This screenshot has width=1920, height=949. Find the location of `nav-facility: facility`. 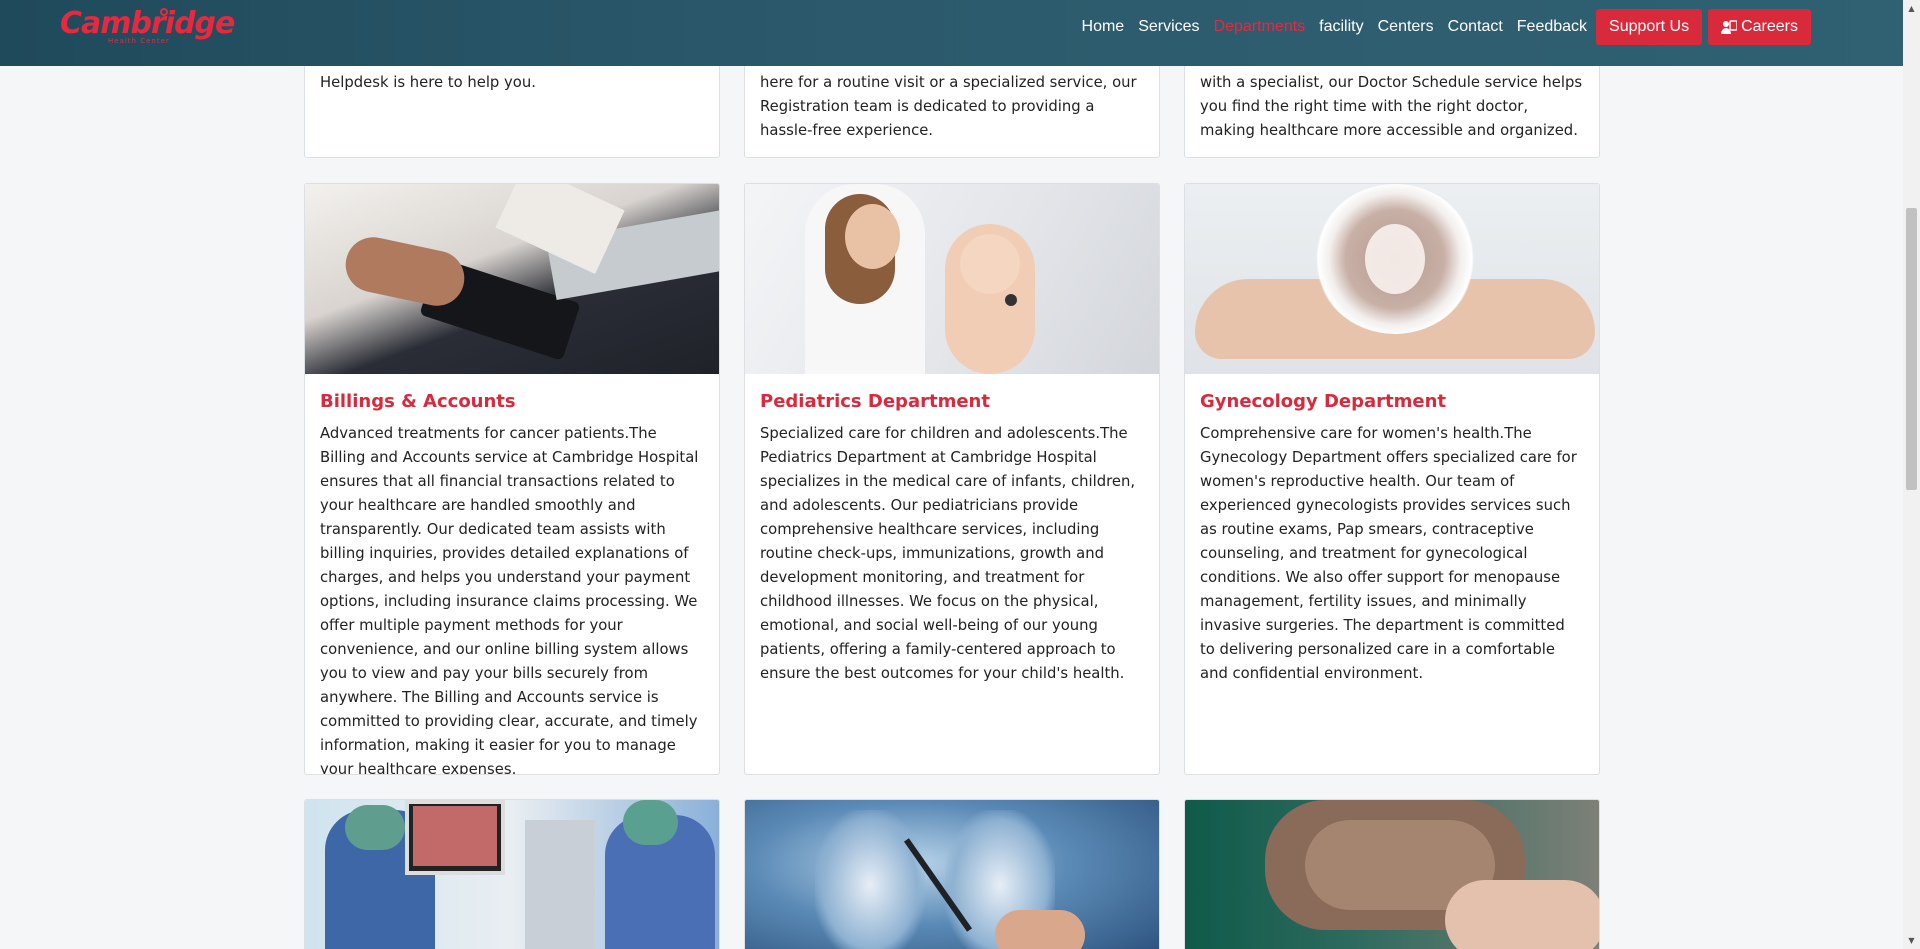

nav-facility: facility is located at coordinates (1341, 27).